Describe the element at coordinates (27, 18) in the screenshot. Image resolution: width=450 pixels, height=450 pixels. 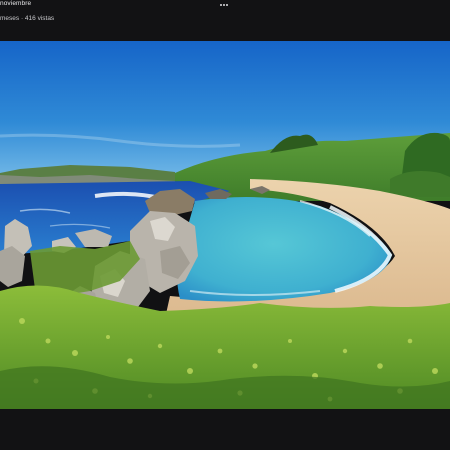
I see `post-meta-label: meses · 416 vistas` at that location.